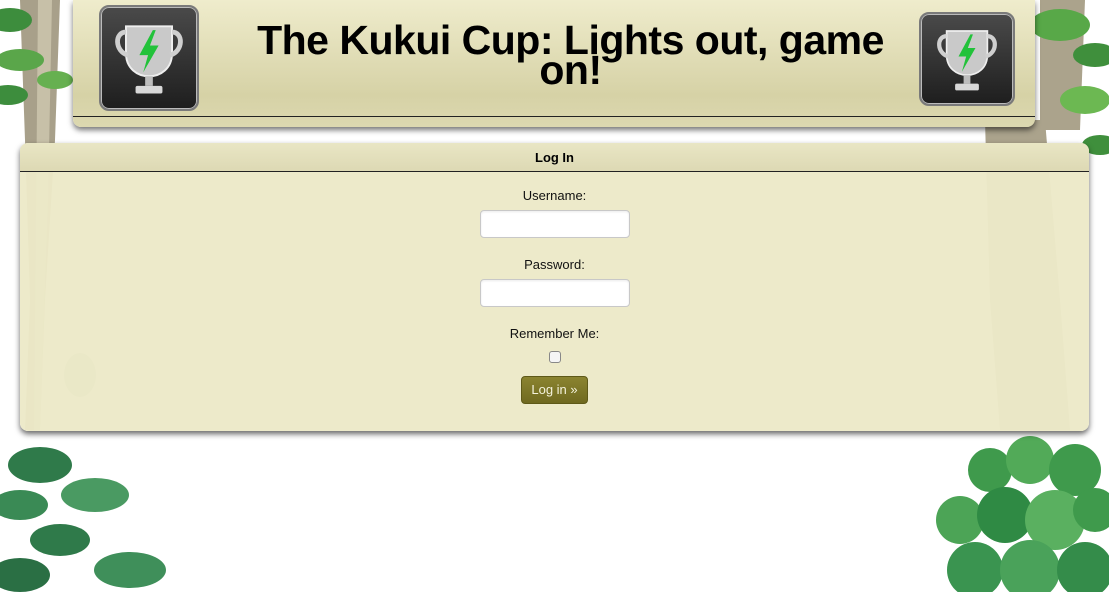  I want to click on password-input, so click(555, 293).